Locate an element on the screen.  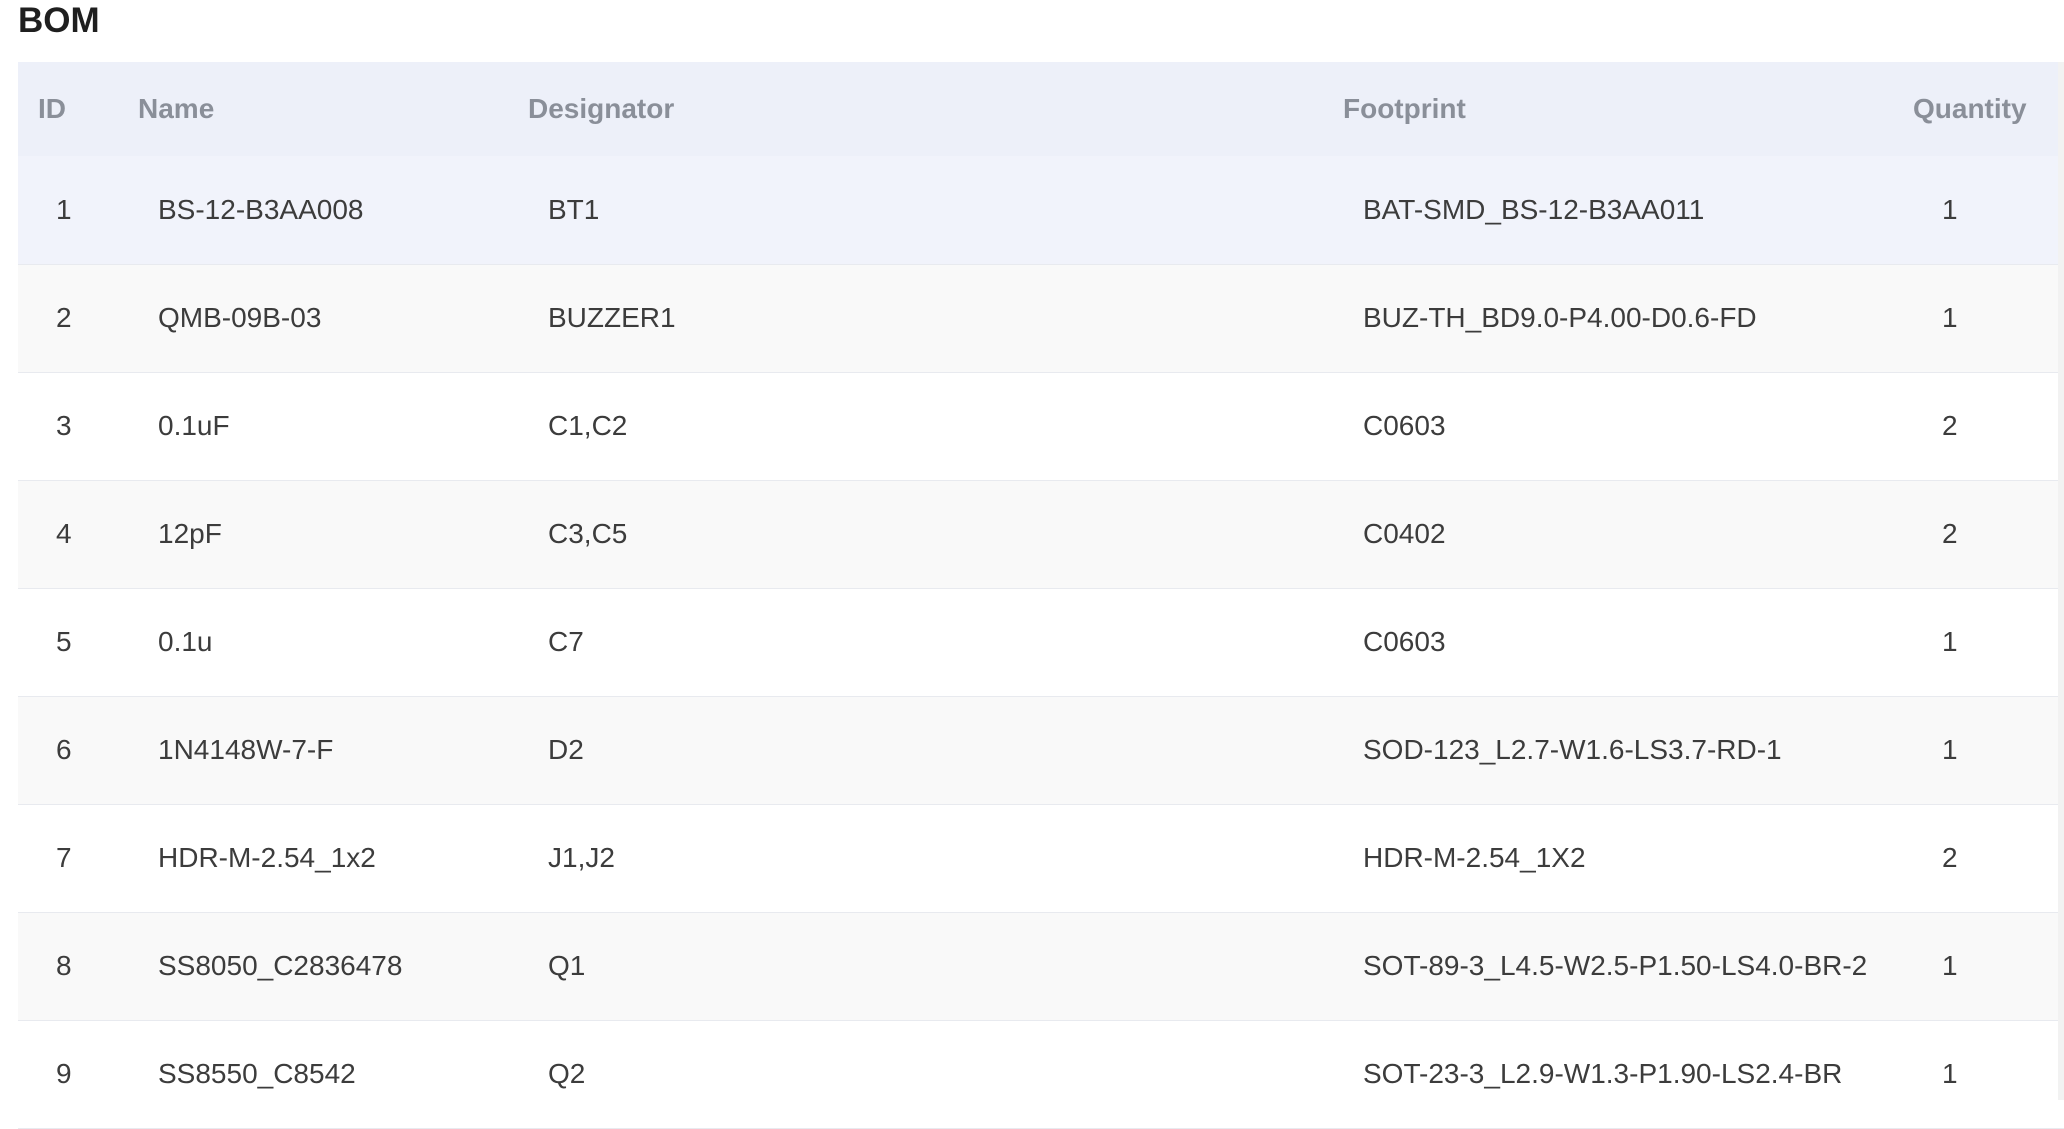
table-row: 5 0.1u C7 C0603 1 is located at coordinates (1041, 642).